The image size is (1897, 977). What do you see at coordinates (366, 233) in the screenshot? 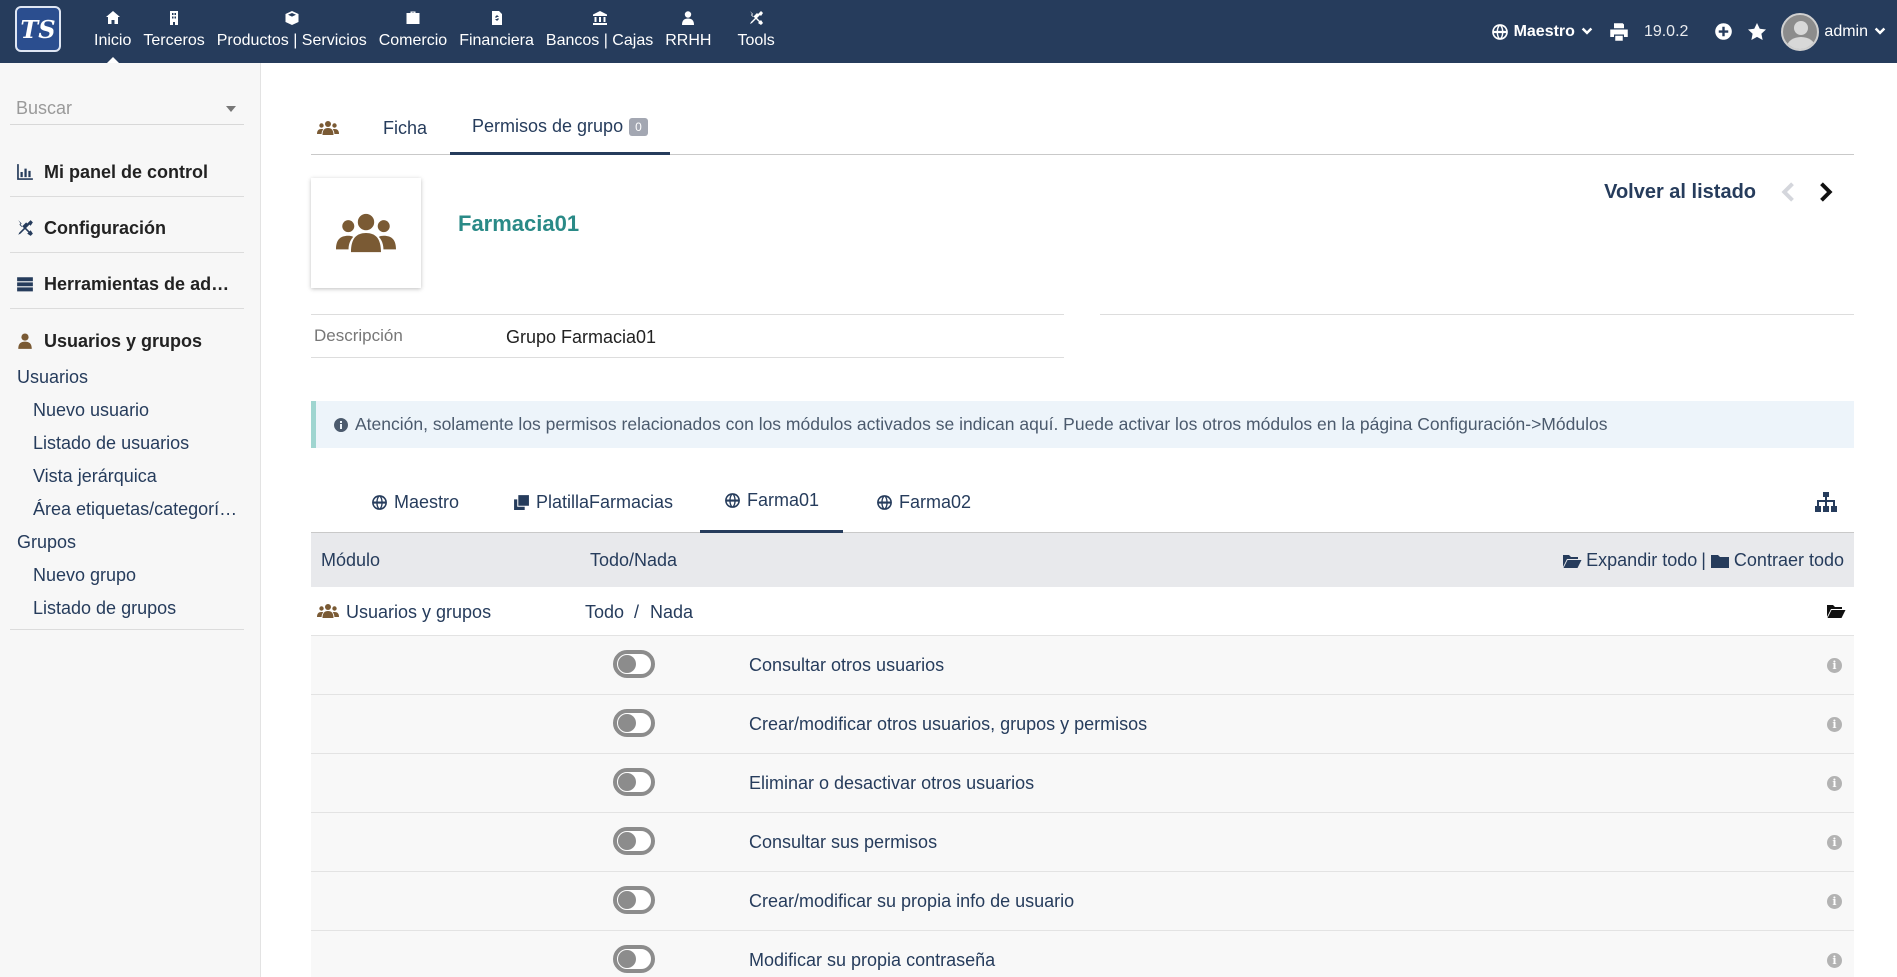
I see `users-icon` at bounding box center [366, 233].